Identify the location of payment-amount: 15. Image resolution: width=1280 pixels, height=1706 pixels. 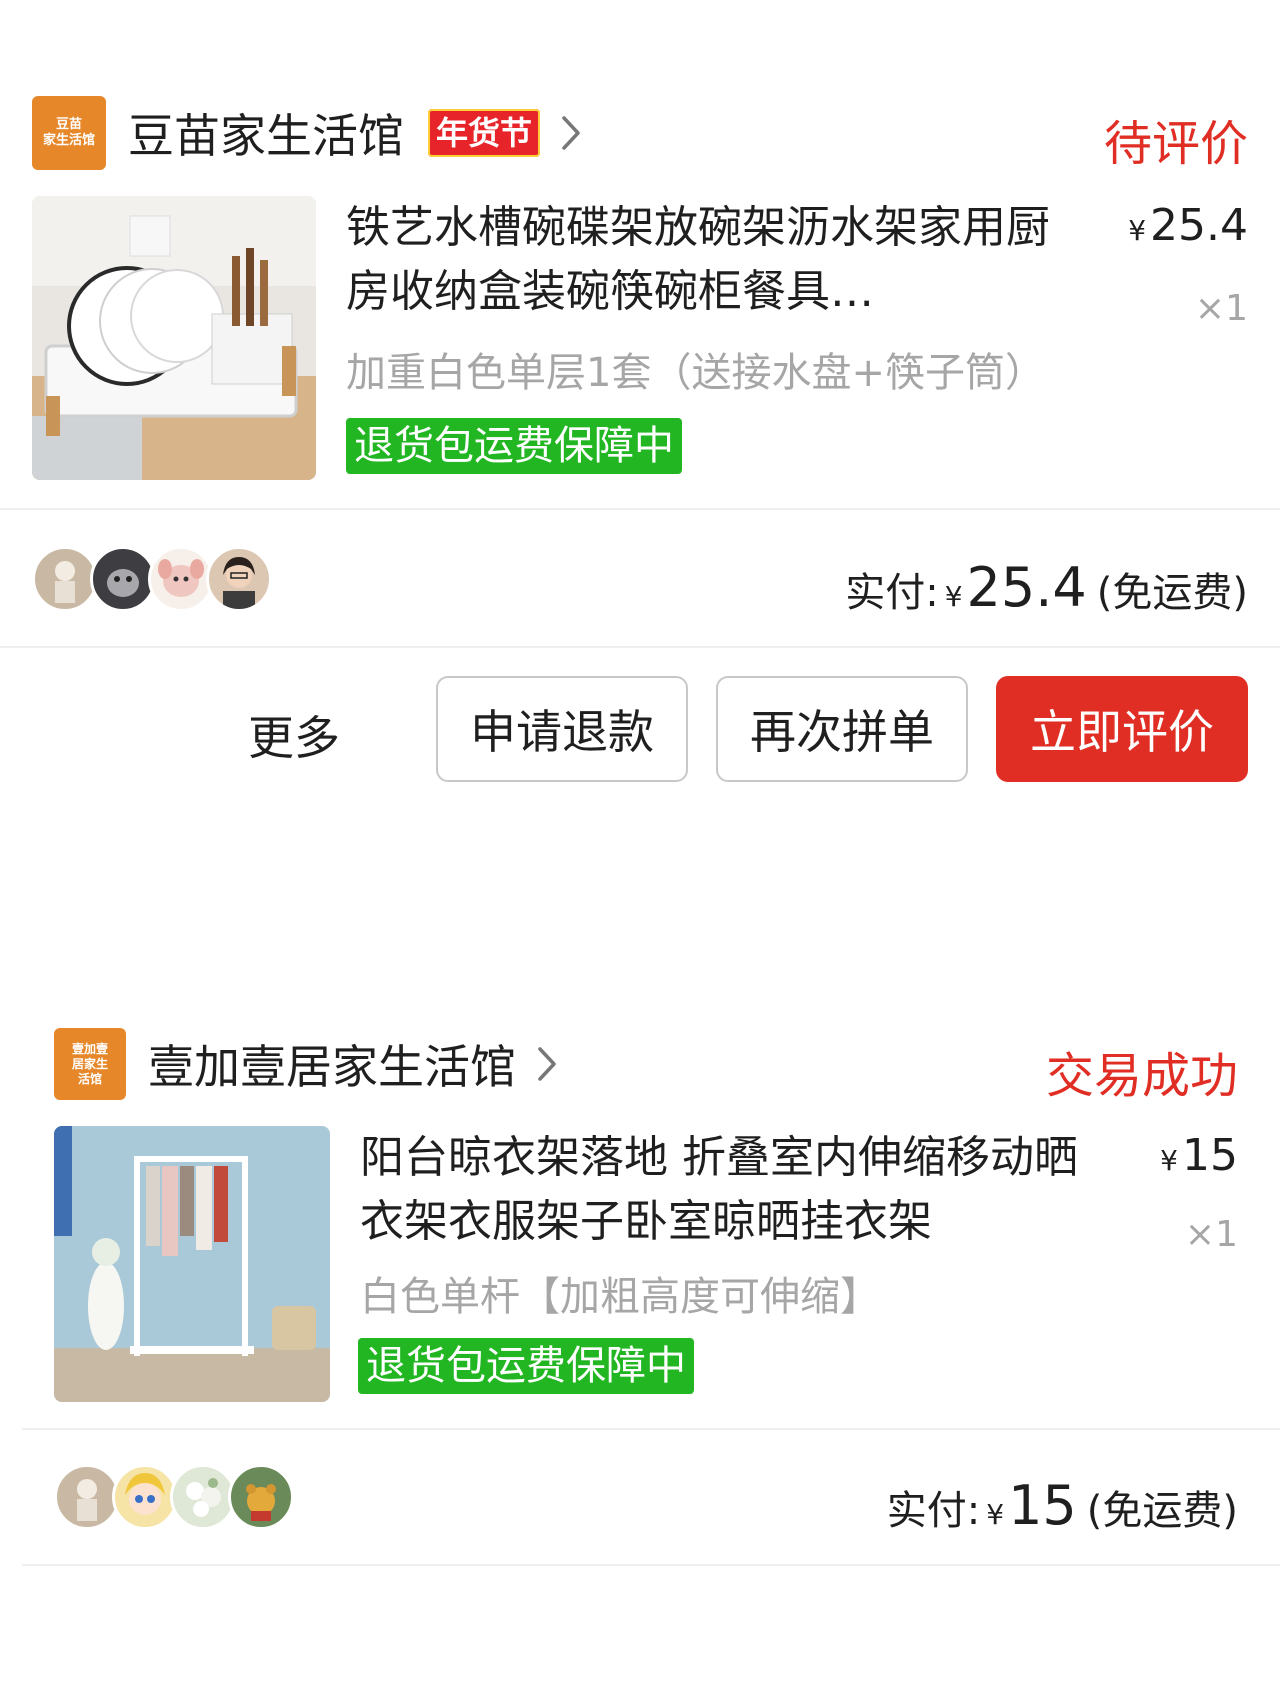
(1042, 1505).